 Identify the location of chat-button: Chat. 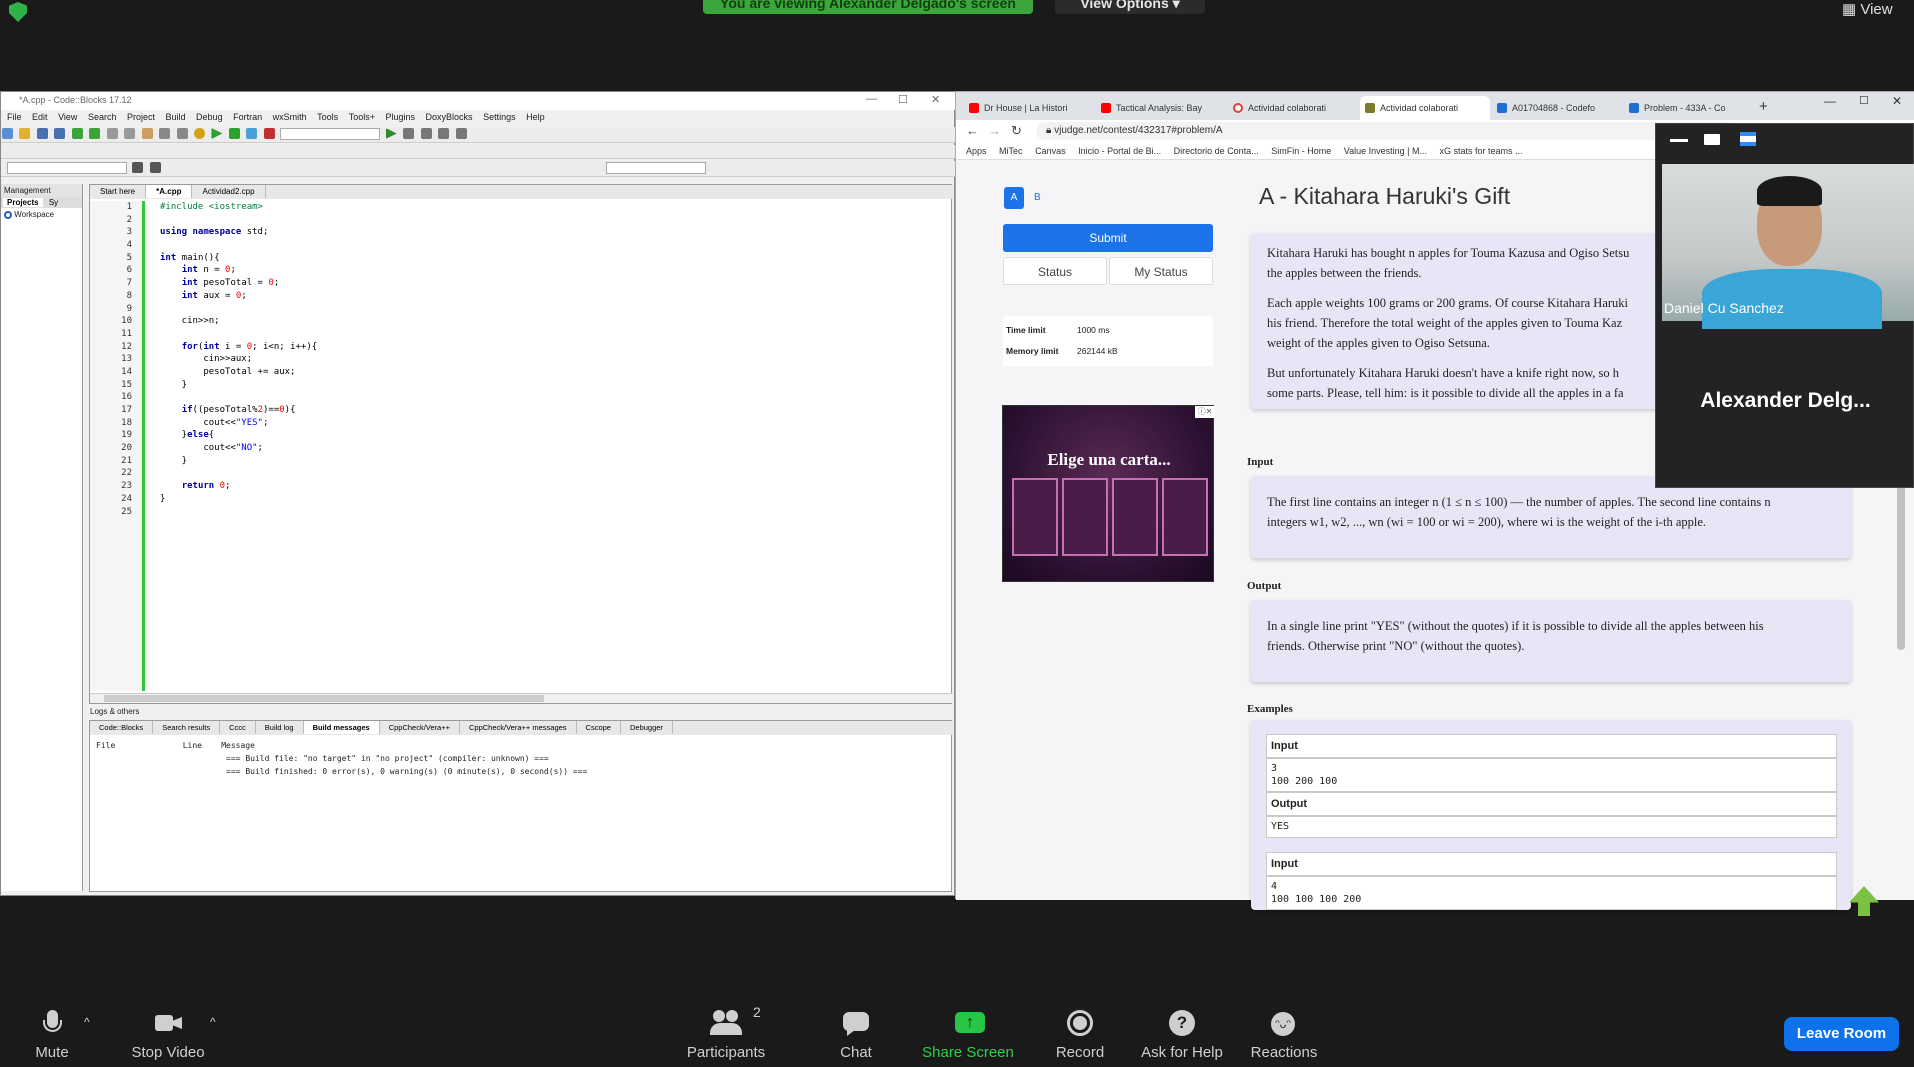
(856, 1035).